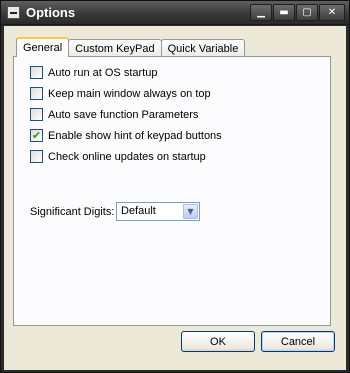  I want to click on option-show-hint: ✔ Enable show hint of keypad buttons, so click(126, 135).